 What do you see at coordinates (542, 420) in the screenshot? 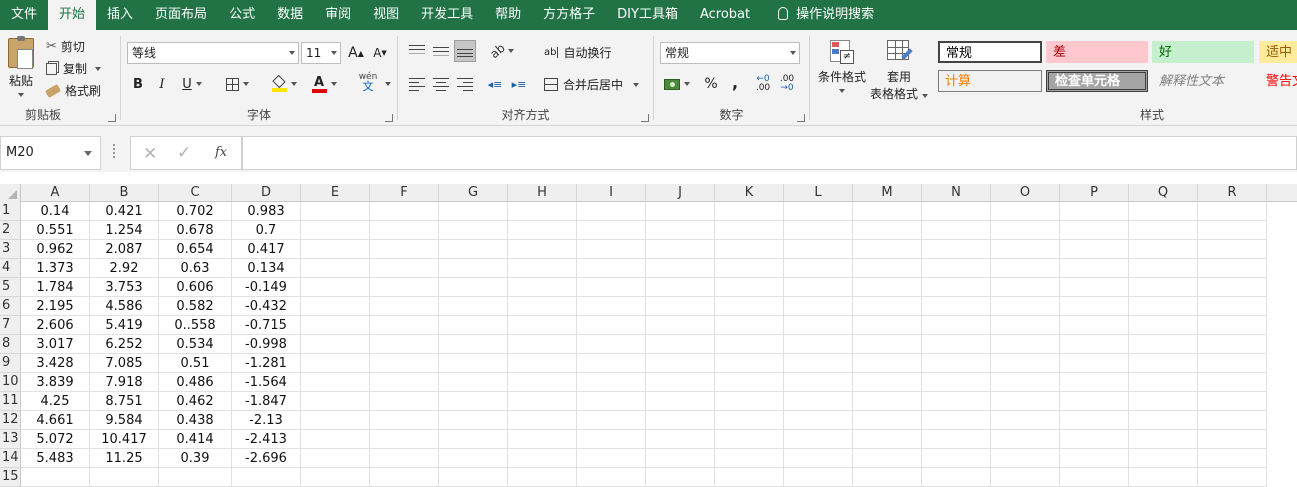
I see `cell-h12` at bounding box center [542, 420].